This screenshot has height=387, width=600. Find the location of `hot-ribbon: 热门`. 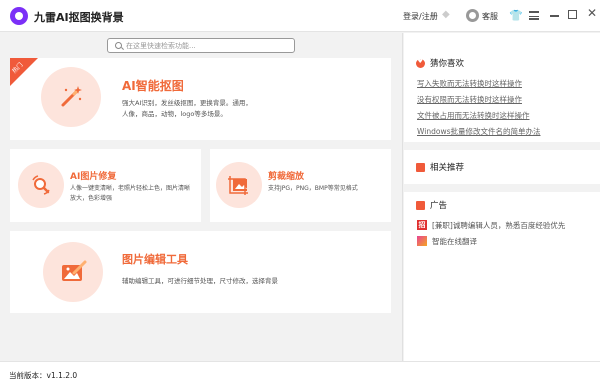

hot-ribbon: 热门 is located at coordinates (24, 72).